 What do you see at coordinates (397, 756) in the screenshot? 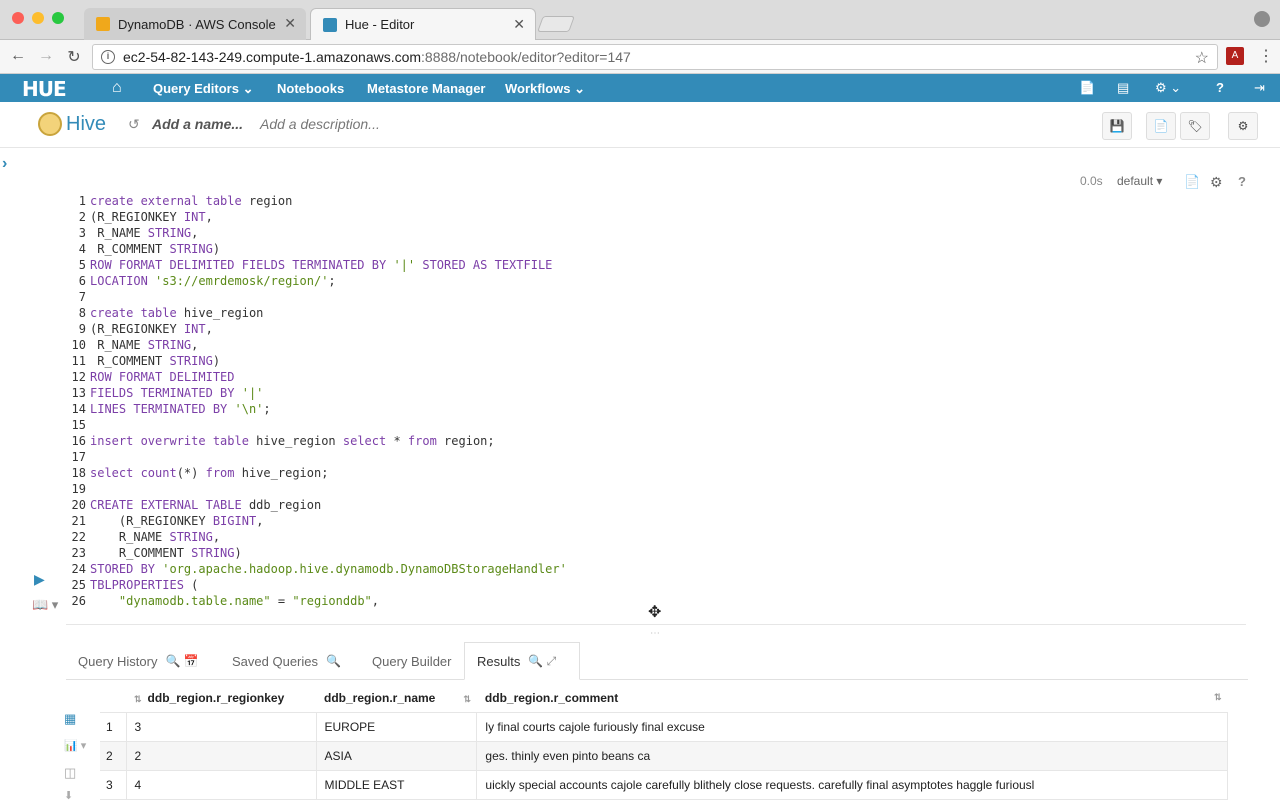
I see `cell-name: ASIA` at bounding box center [397, 756].